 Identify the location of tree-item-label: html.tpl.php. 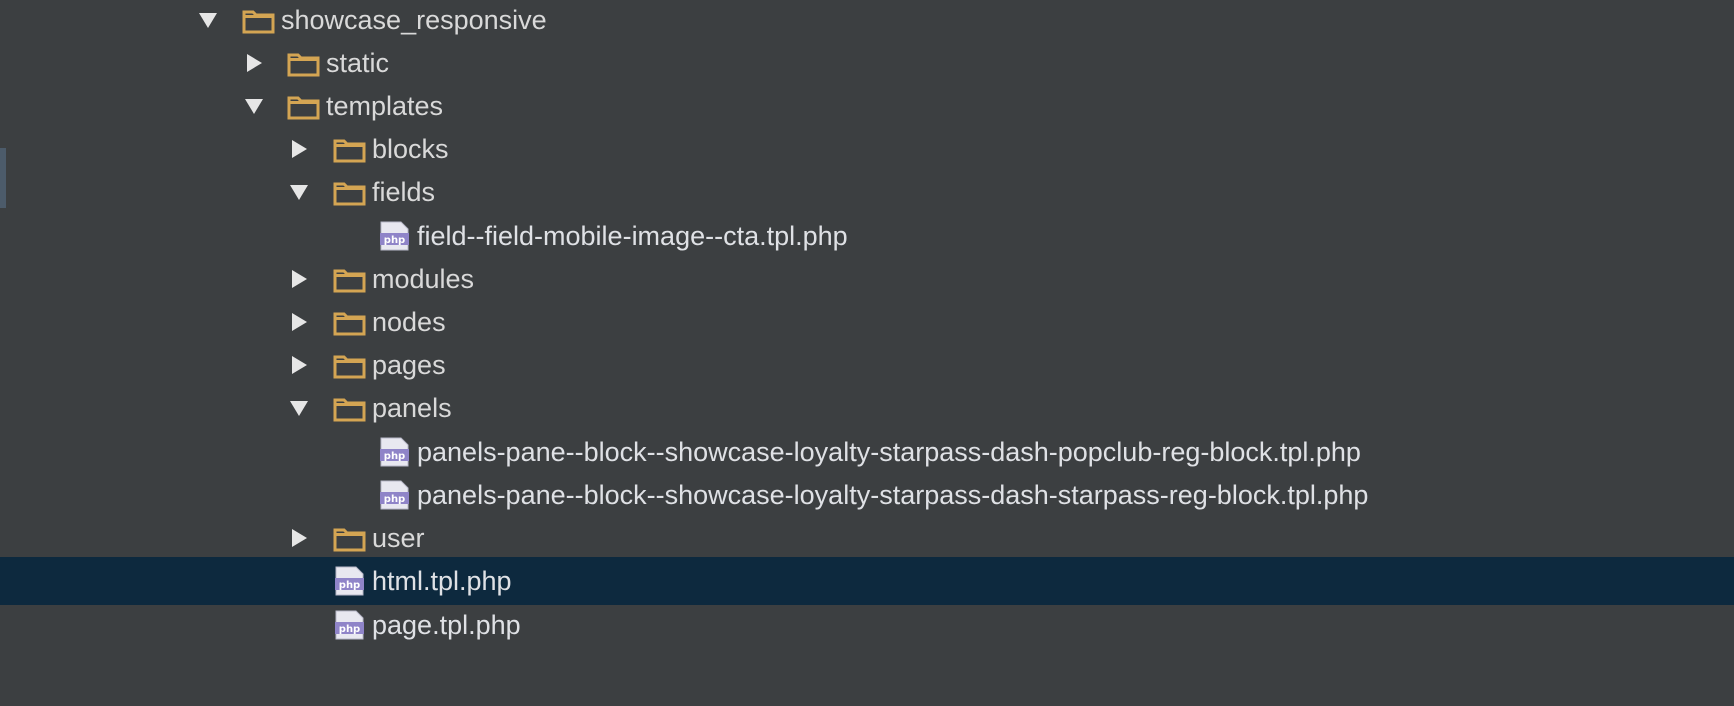
(442, 581).